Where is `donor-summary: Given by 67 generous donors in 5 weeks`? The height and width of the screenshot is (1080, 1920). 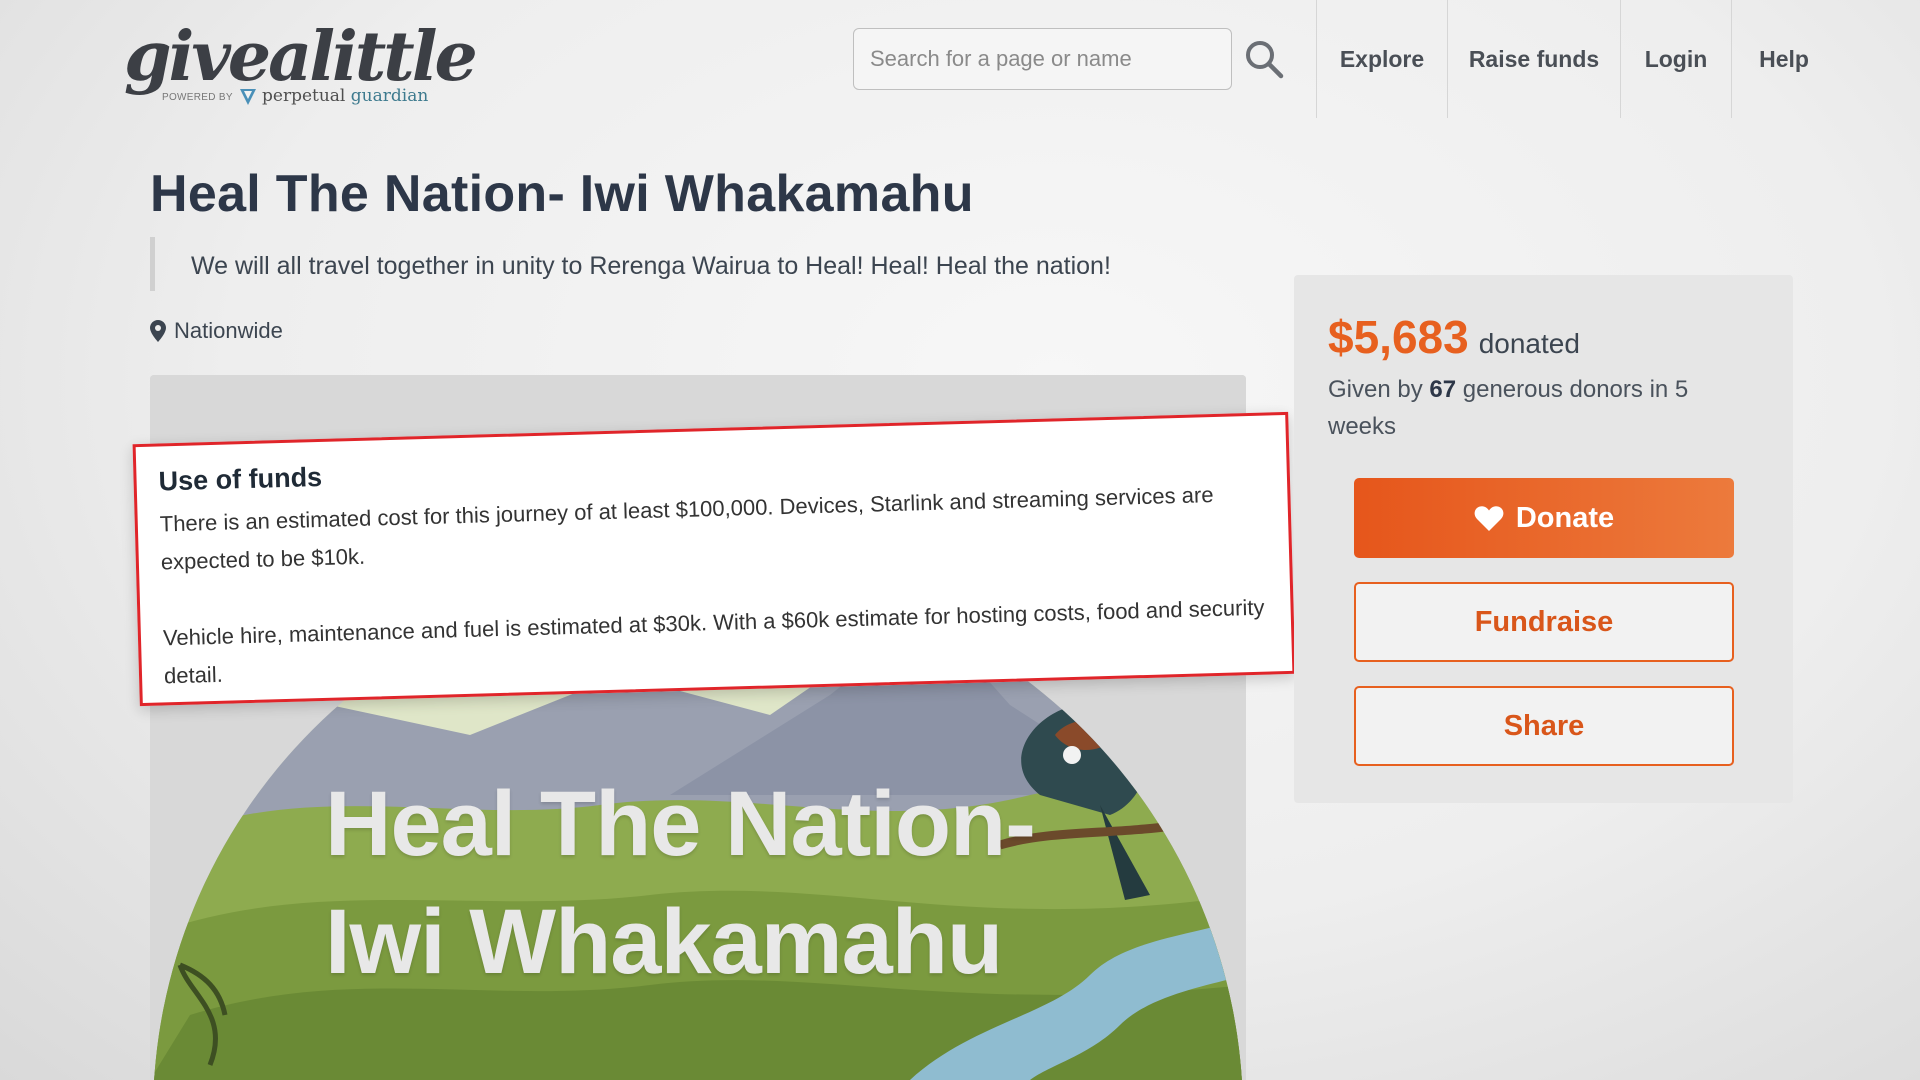
donor-summary: Given by 67 generous donors in 5 weeks is located at coordinates (1538, 408).